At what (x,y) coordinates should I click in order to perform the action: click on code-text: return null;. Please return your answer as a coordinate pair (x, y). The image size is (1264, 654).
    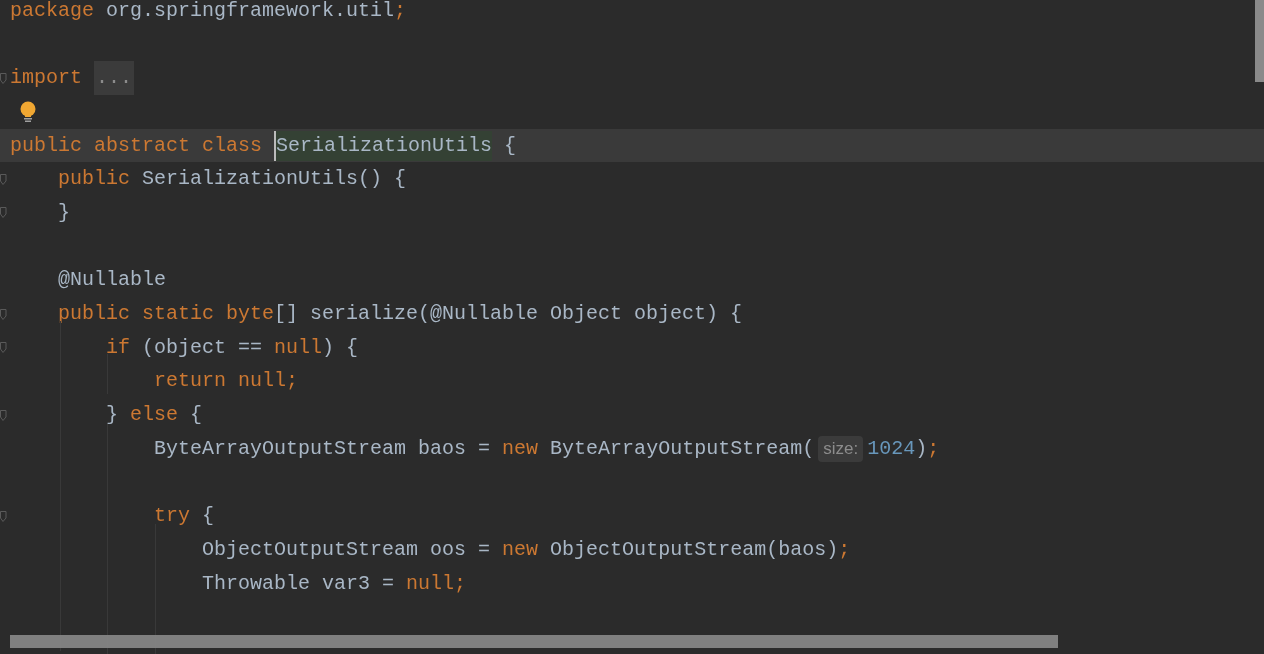
    Looking at the image, I should click on (226, 381).